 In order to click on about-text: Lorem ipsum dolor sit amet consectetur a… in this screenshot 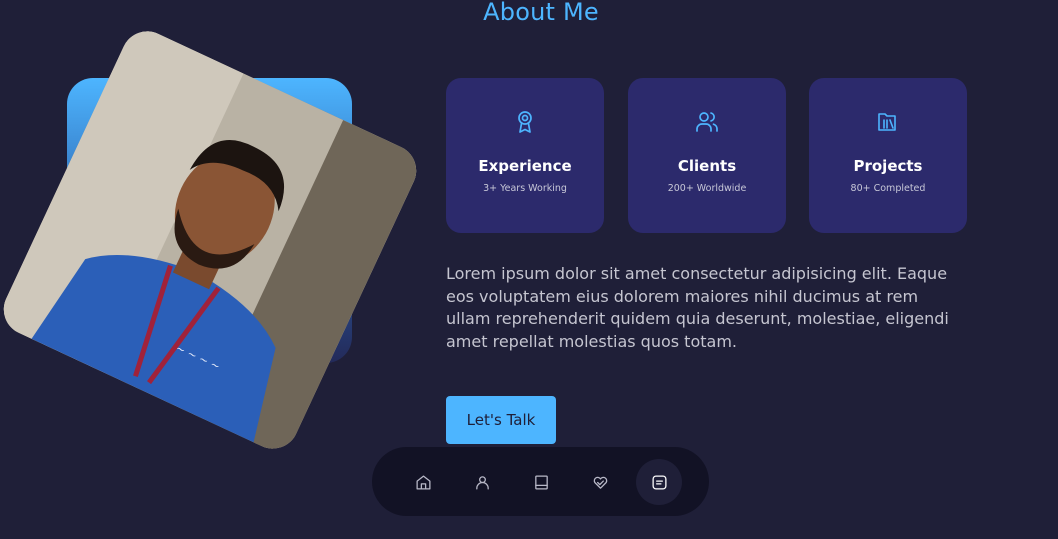, I will do `click(697, 308)`.